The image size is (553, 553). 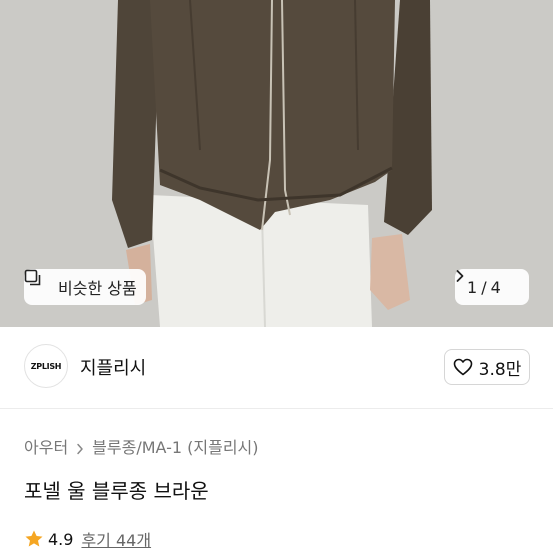 I want to click on similar-products-button: 비슷한 상품, so click(x=85, y=287).